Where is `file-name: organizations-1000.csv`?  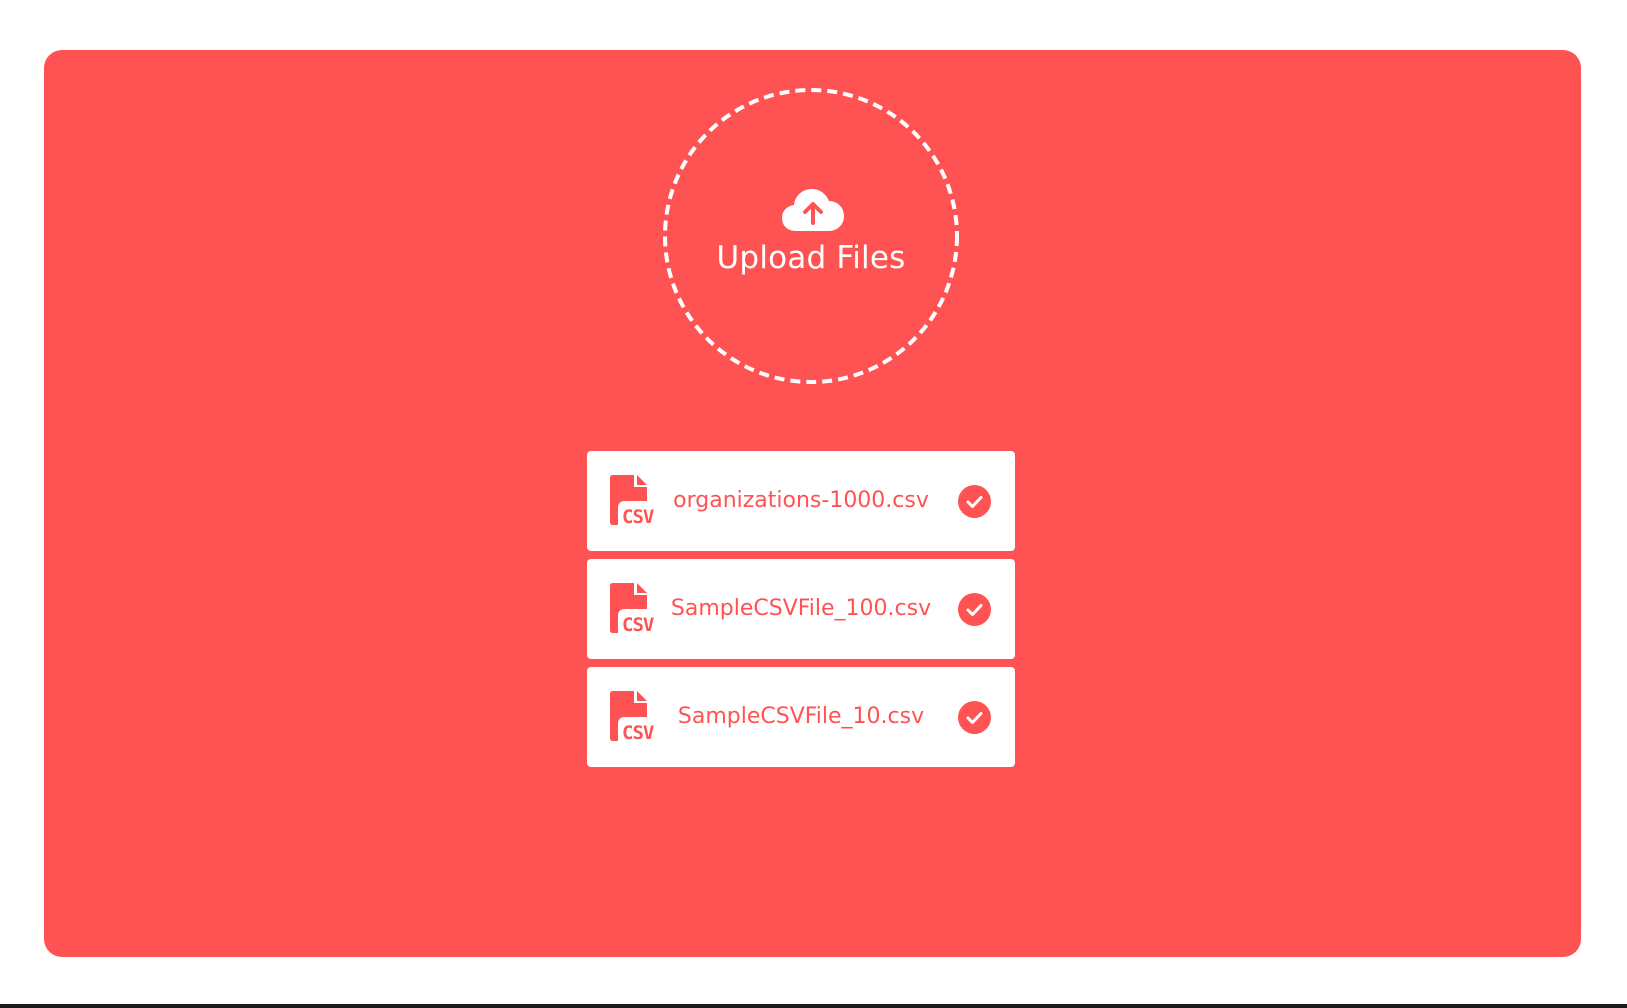
file-name: organizations-1000.csv is located at coordinates (801, 500).